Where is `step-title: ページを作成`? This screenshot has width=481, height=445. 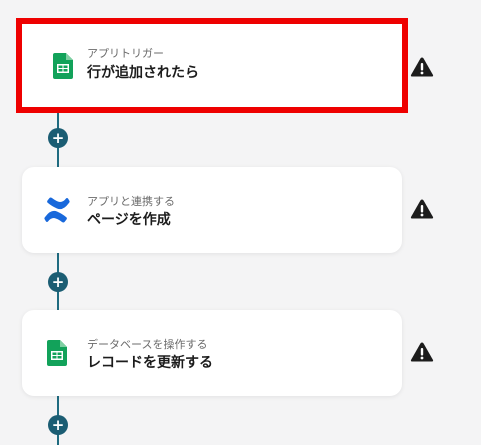
step-title: ページを作成 is located at coordinates (129, 220).